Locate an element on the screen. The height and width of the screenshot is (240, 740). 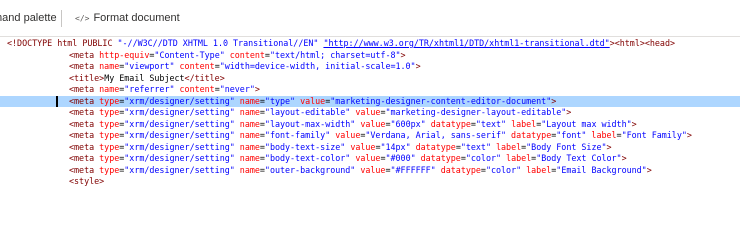
code-token: html is located at coordinates (629, 43).